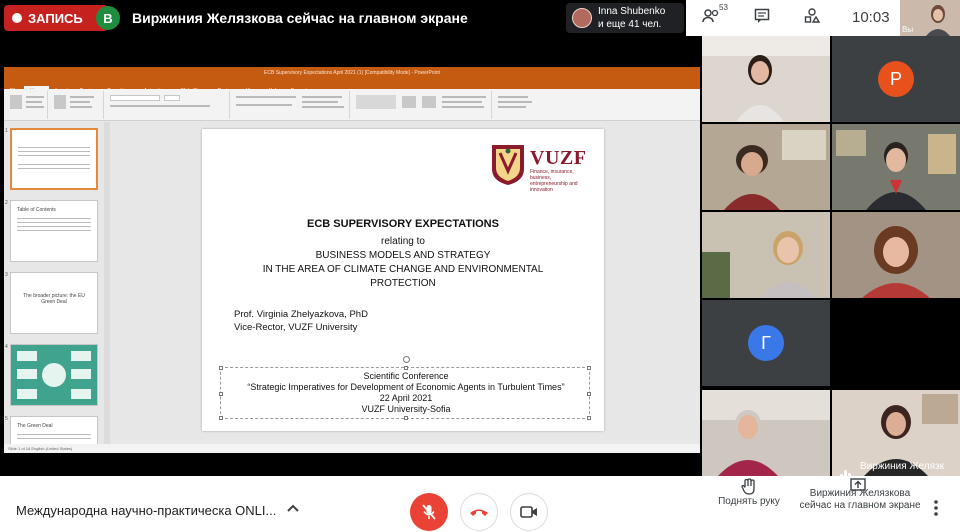  I want to click on participant-avatar: Г, so click(766, 343).